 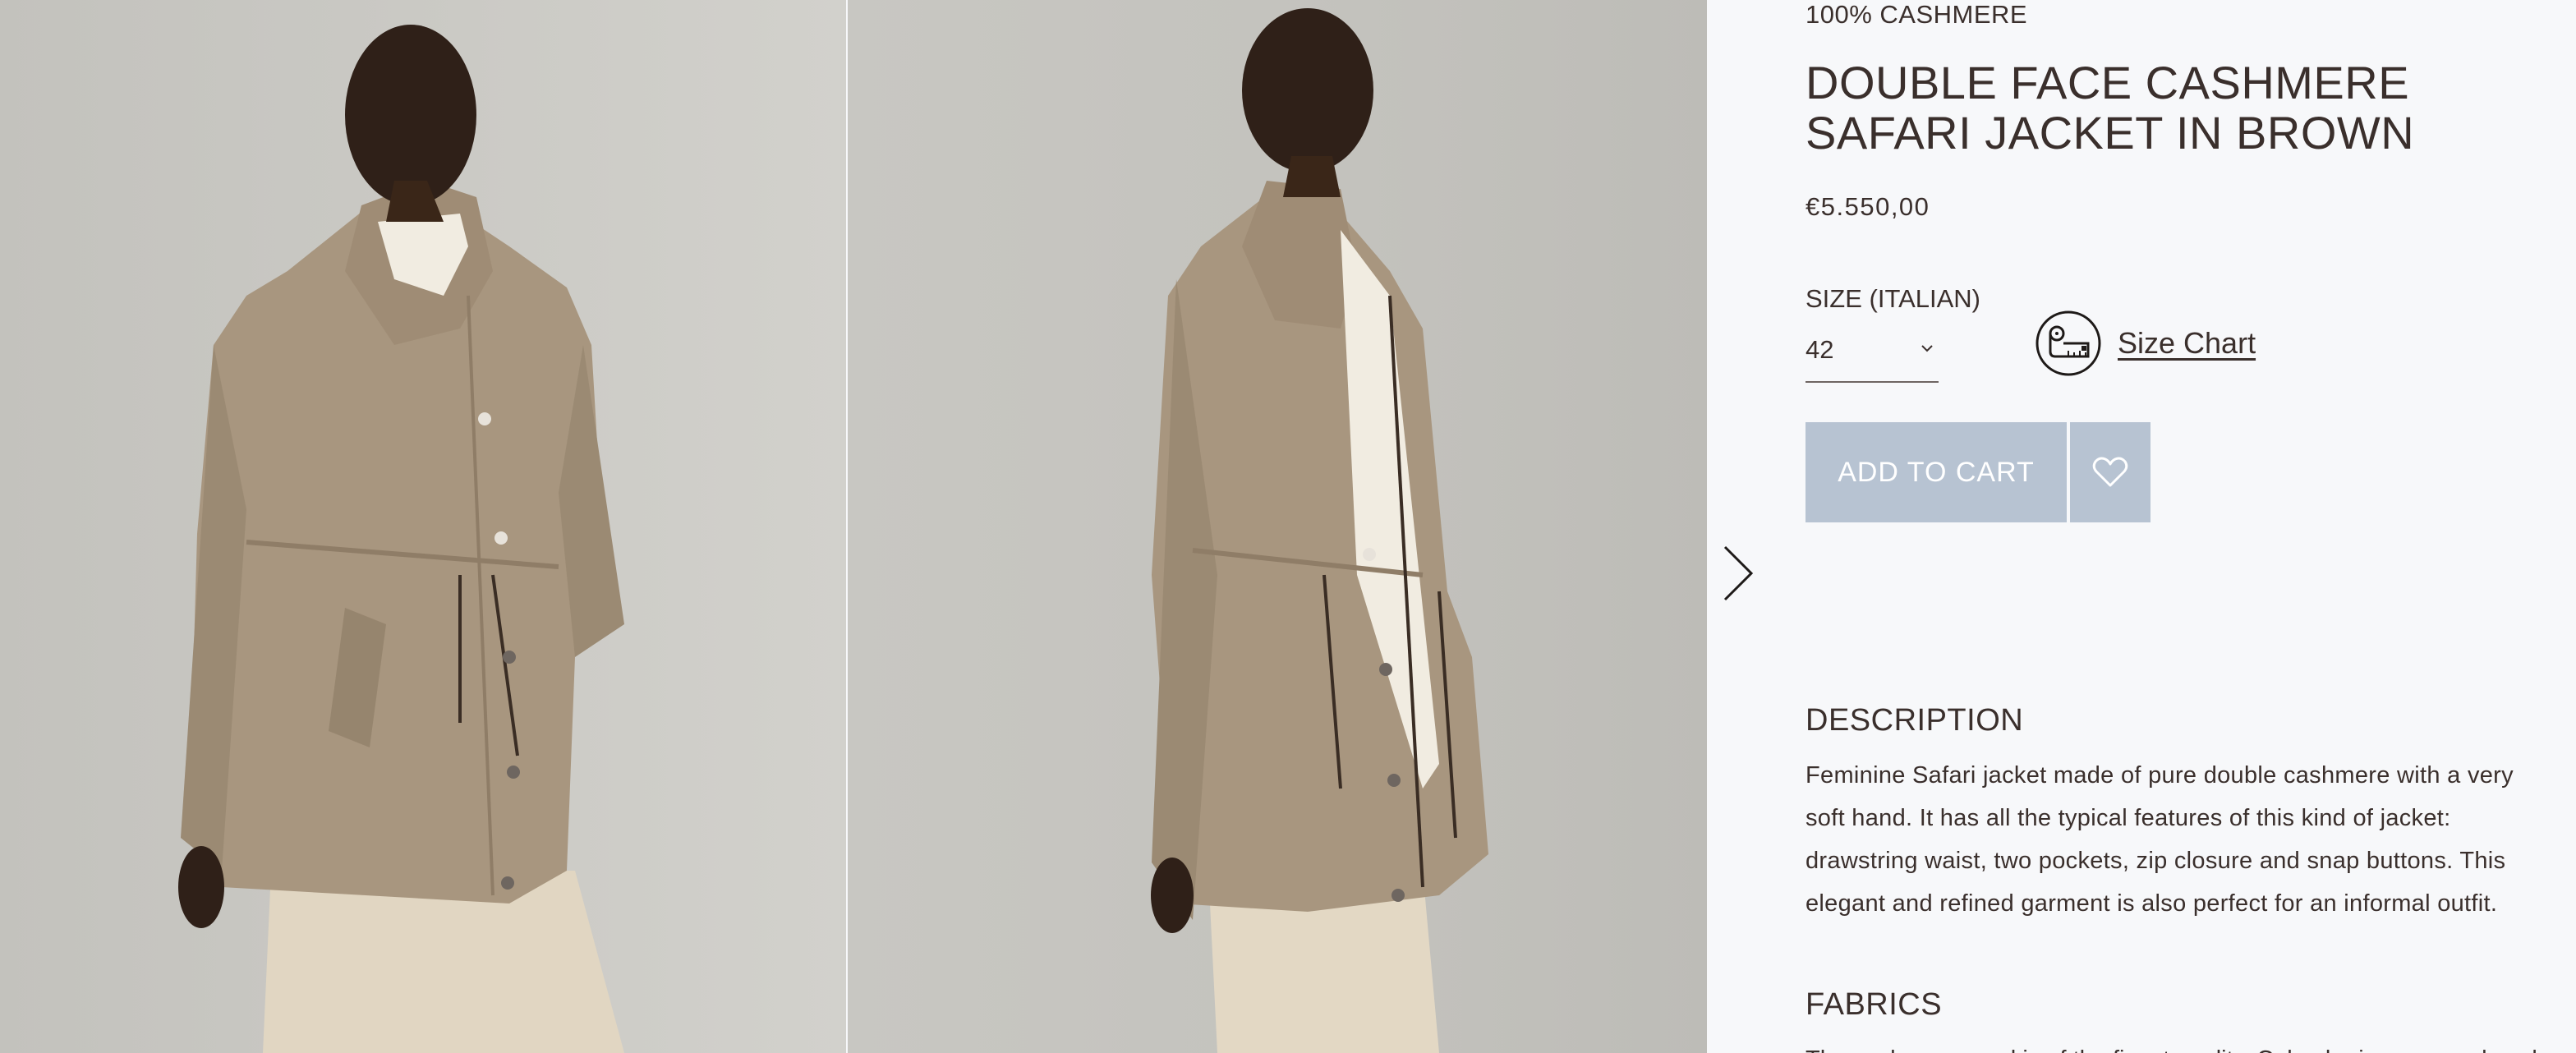 What do you see at coordinates (1937, 472) in the screenshot?
I see `add-to-cart-button: ADD TO CART` at bounding box center [1937, 472].